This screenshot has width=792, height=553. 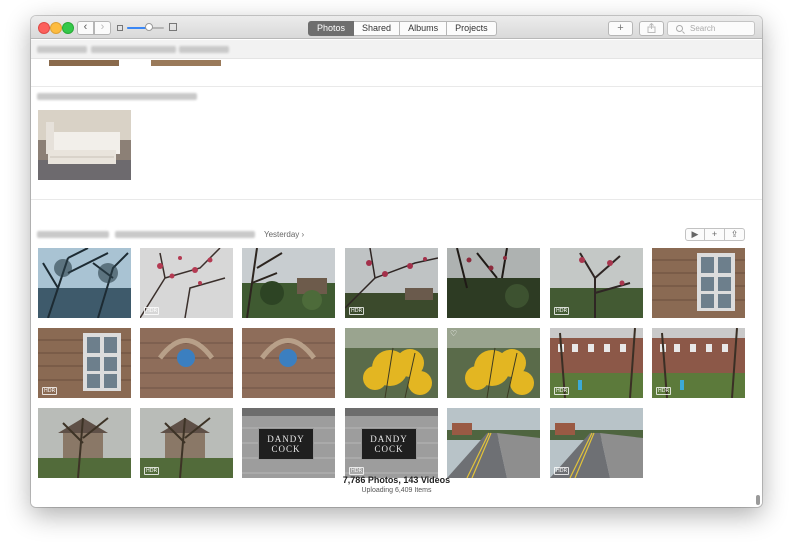 What do you see at coordinates (120, 28) in the screenshot?
I see `zoom-small-icon` at bounding box center [120, 28].